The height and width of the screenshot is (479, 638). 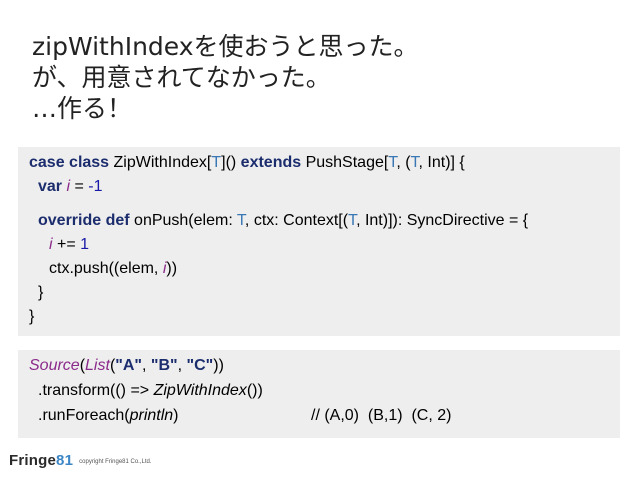 What do you see at coordinates (150, 390) in the screenshot?
I see `code-line: .transform(() => ZipWithIndex())` at bounding box center [150, 390].